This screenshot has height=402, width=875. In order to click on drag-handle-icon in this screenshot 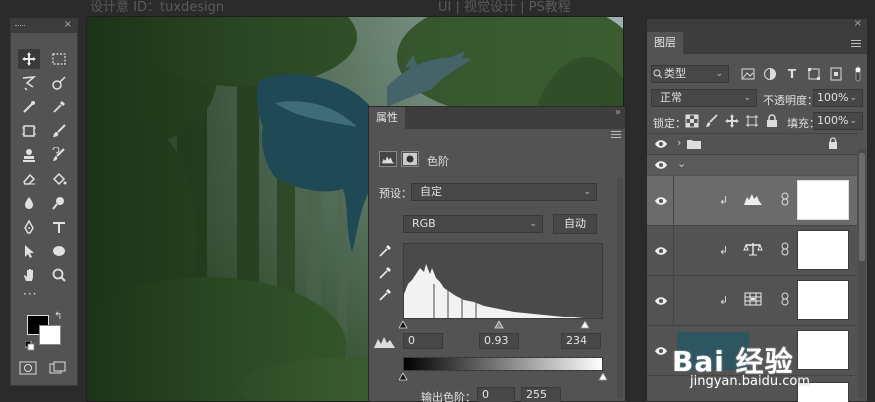, I will do `click(20, 26)`.